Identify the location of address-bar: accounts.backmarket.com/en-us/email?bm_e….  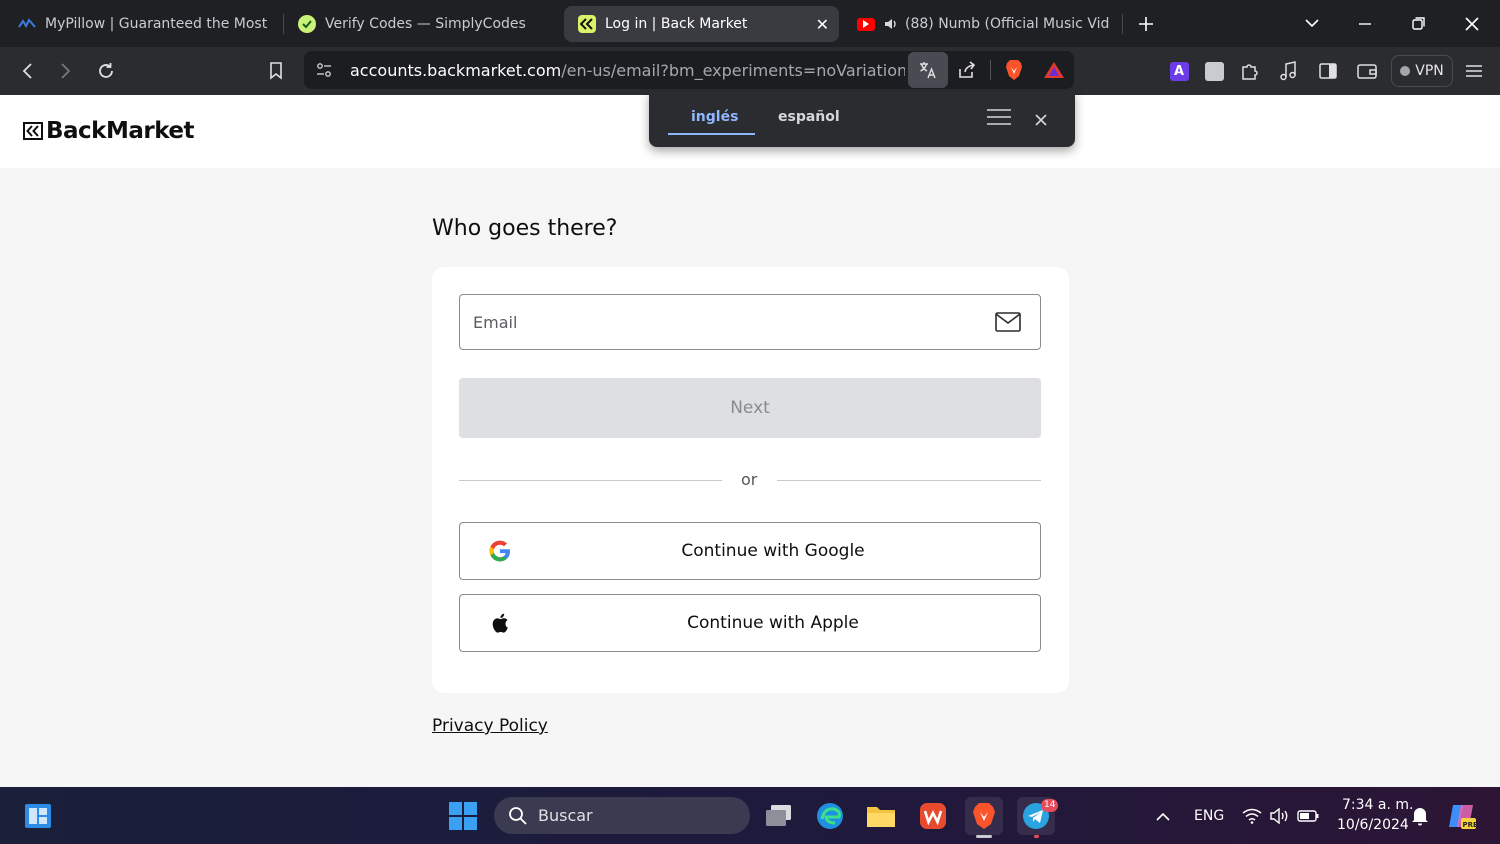
(689, 70).